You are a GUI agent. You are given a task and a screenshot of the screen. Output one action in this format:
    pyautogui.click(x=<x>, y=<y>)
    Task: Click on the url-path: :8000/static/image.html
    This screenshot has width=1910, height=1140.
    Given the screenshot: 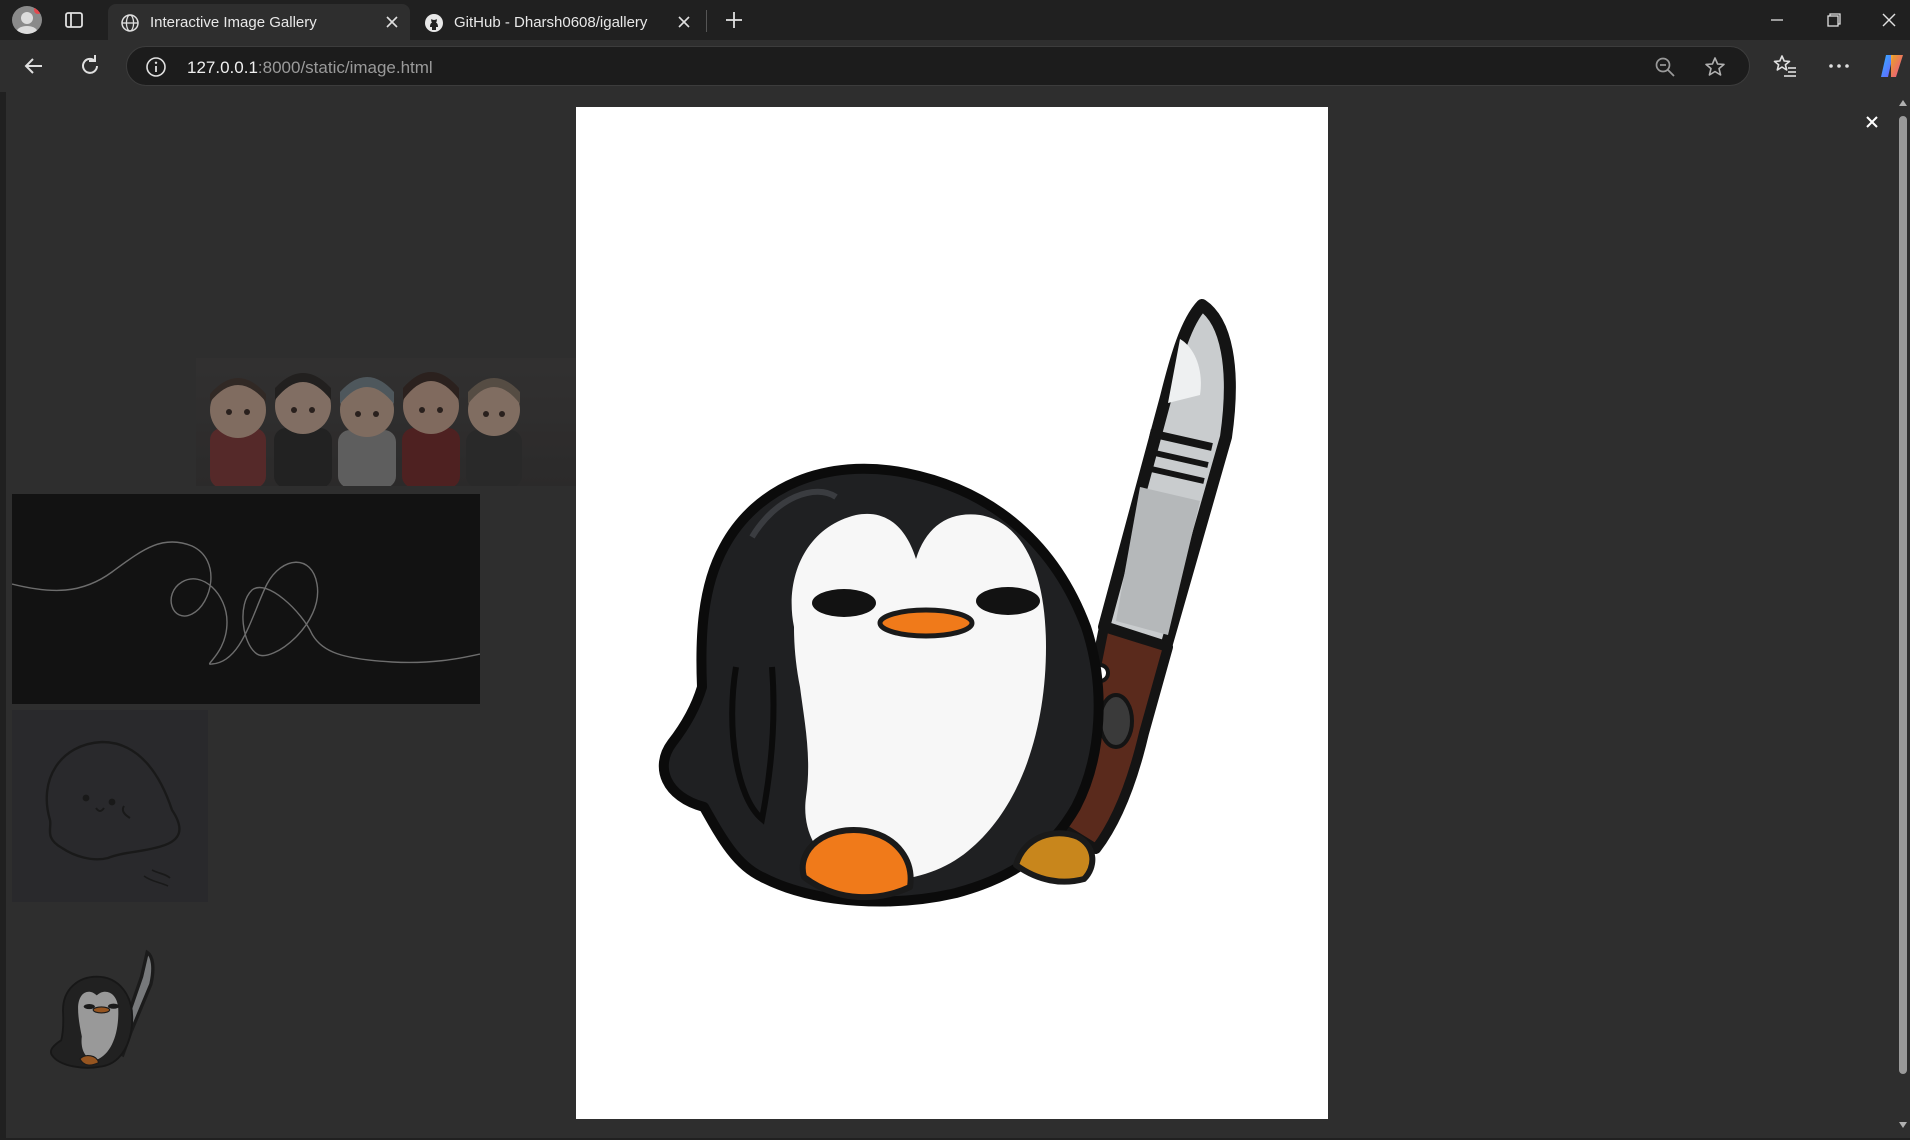 What is the action you would take?
    pyautogui.click(x=345, y=67)
    